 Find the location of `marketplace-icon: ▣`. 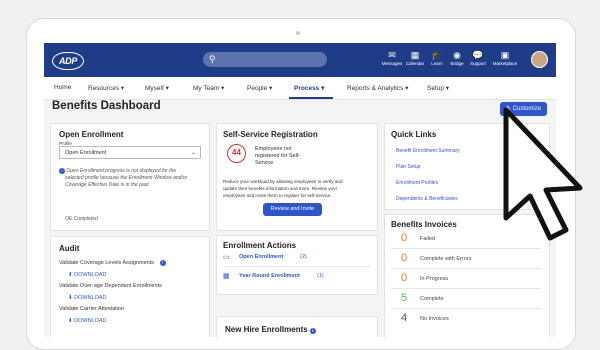

marketplace-icon: ▣ is located at coordinates (505, 55).